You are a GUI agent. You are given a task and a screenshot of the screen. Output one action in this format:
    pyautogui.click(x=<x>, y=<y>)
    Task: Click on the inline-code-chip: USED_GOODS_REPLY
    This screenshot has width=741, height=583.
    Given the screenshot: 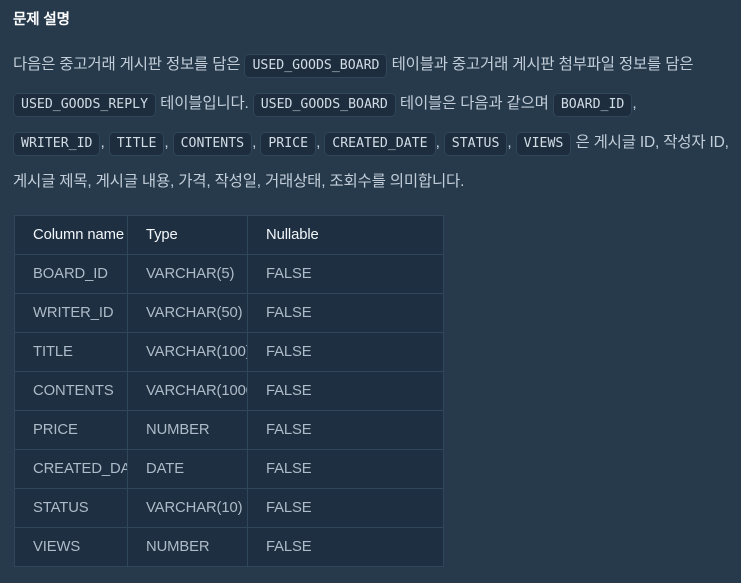 What is the action you would take?
    pyautogui.click(x=85, y=105)
    